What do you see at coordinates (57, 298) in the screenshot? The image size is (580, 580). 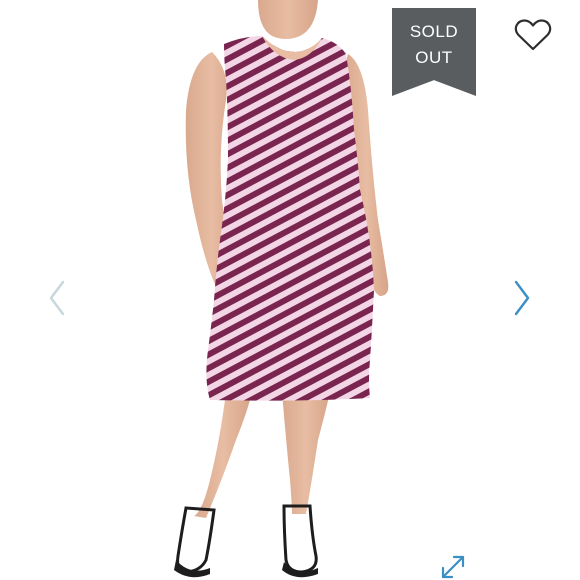 I see `chevron-left-icon` at bounding box center [57, 298].